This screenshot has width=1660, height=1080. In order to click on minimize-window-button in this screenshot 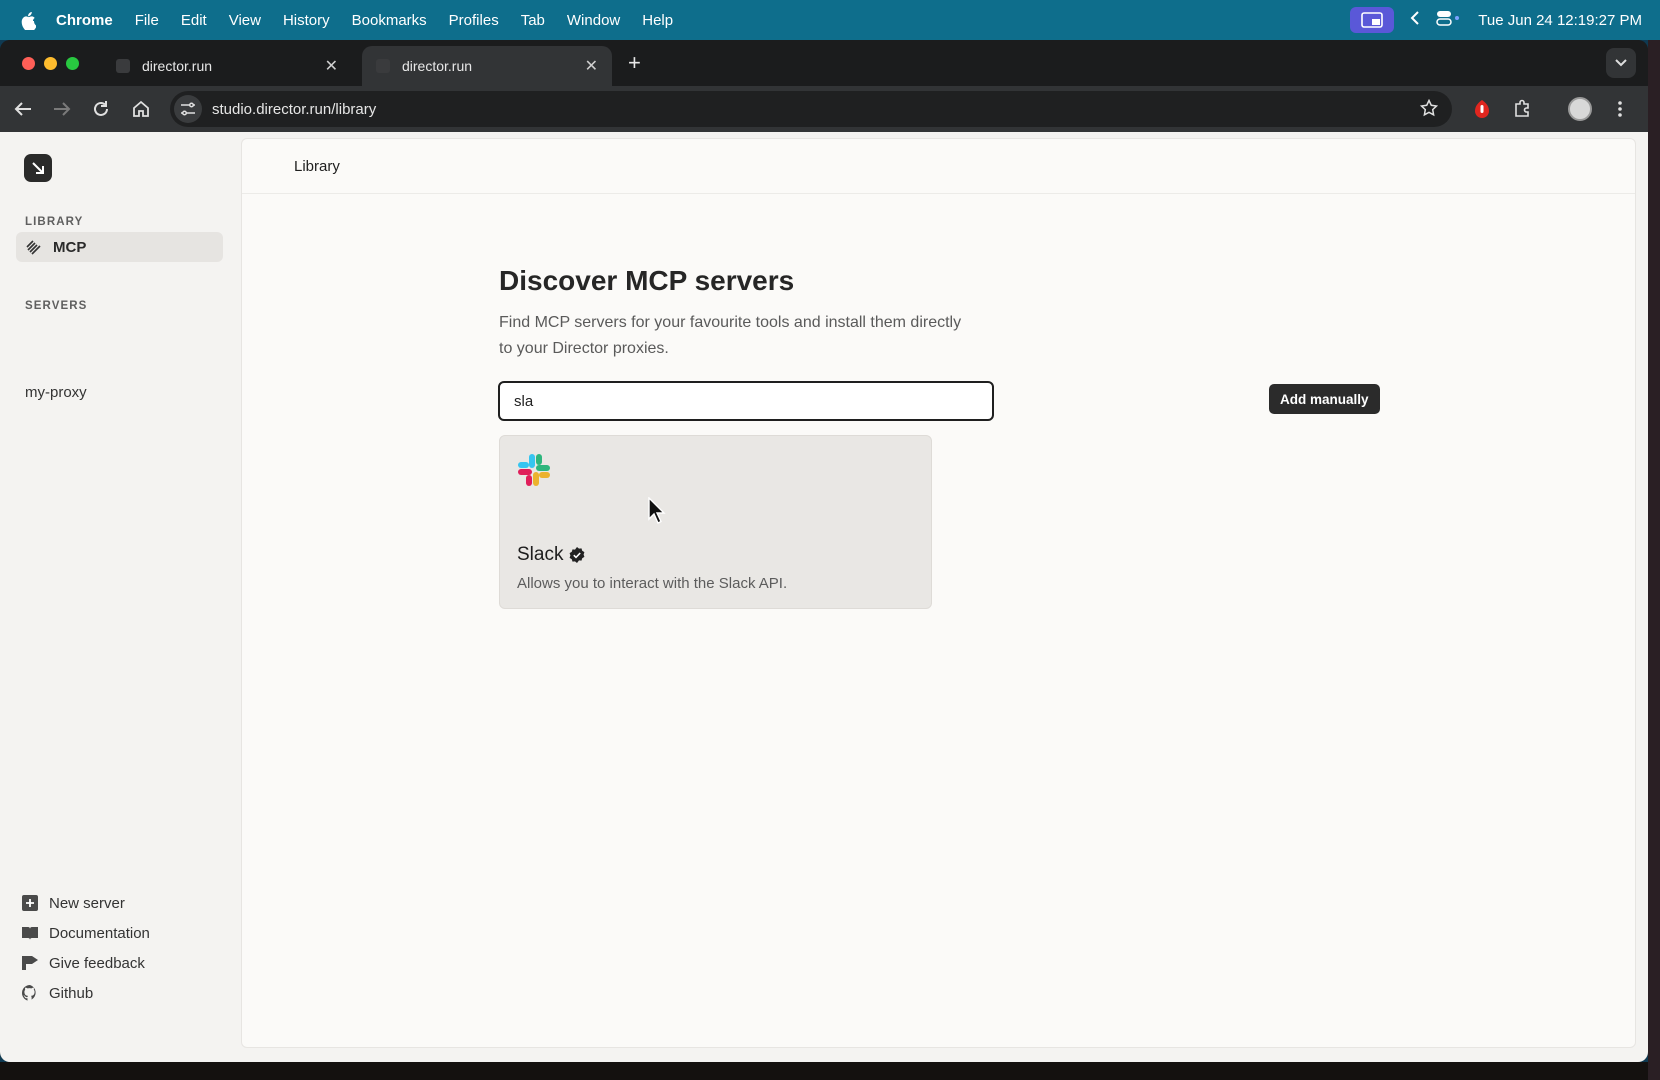, I will do `click(50, 63)`.